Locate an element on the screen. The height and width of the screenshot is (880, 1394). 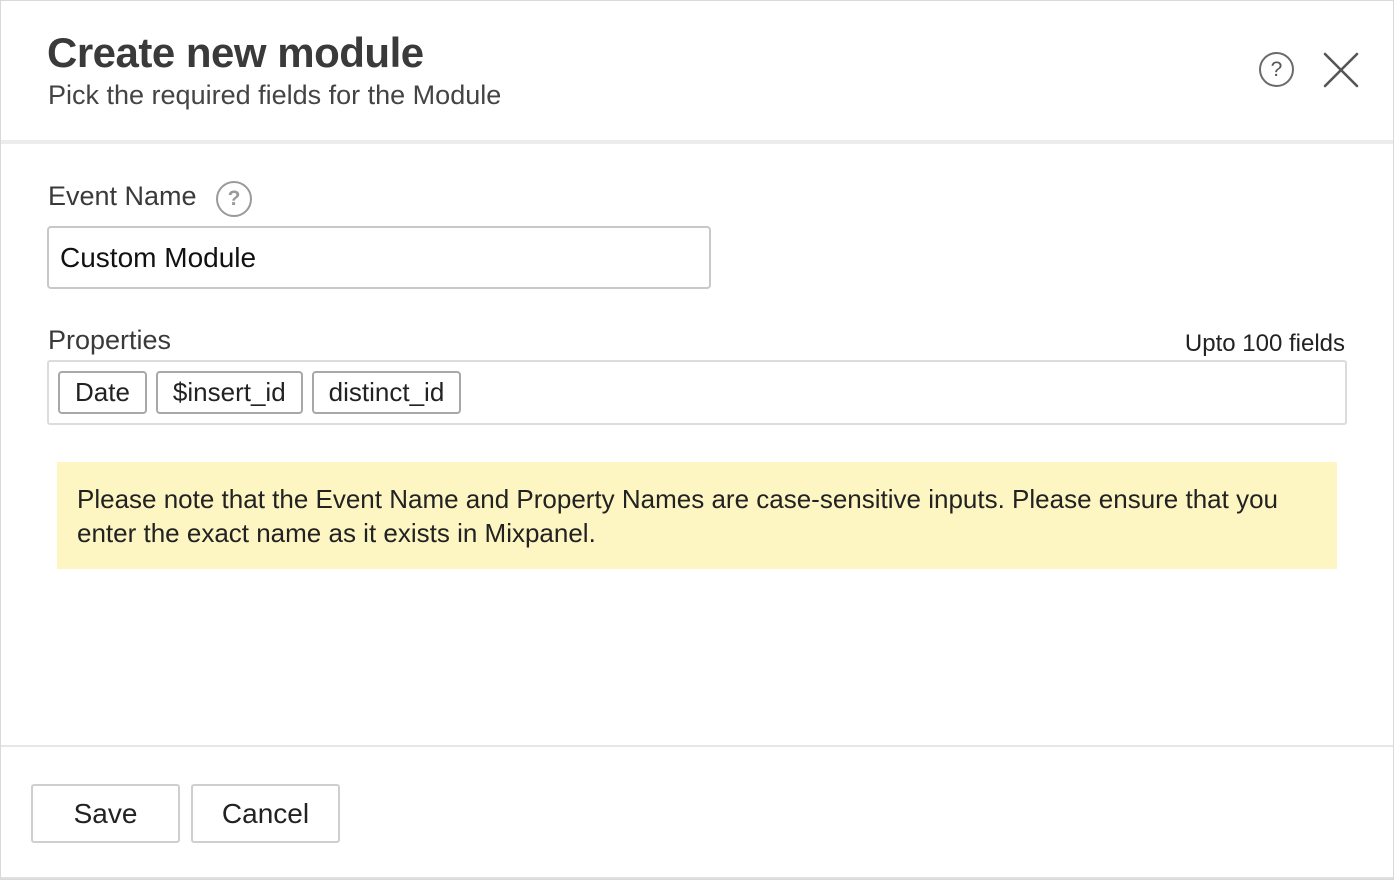
header-divider is located at coordinates (697, 142).